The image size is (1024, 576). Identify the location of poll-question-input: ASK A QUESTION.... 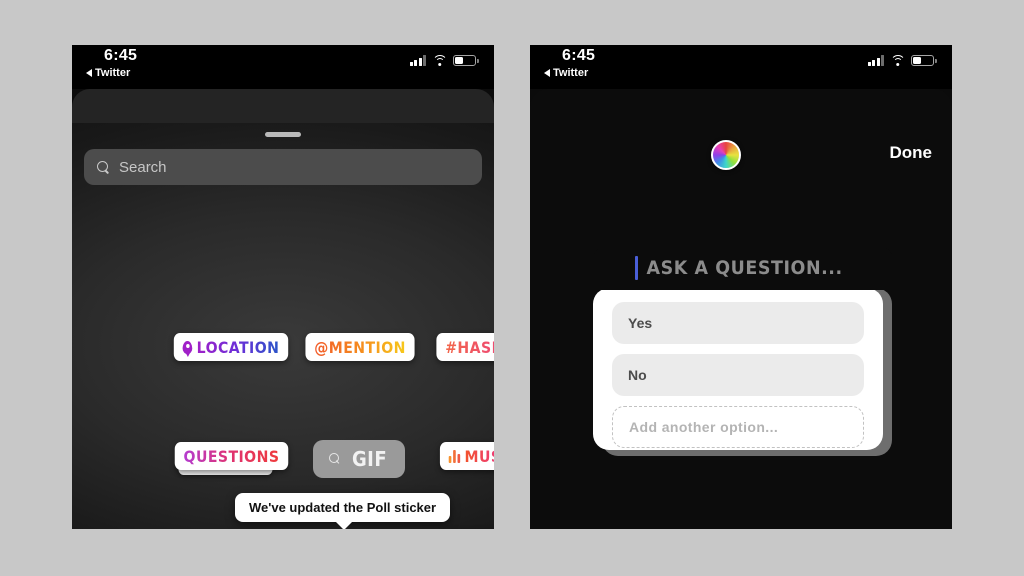
(743, 268).